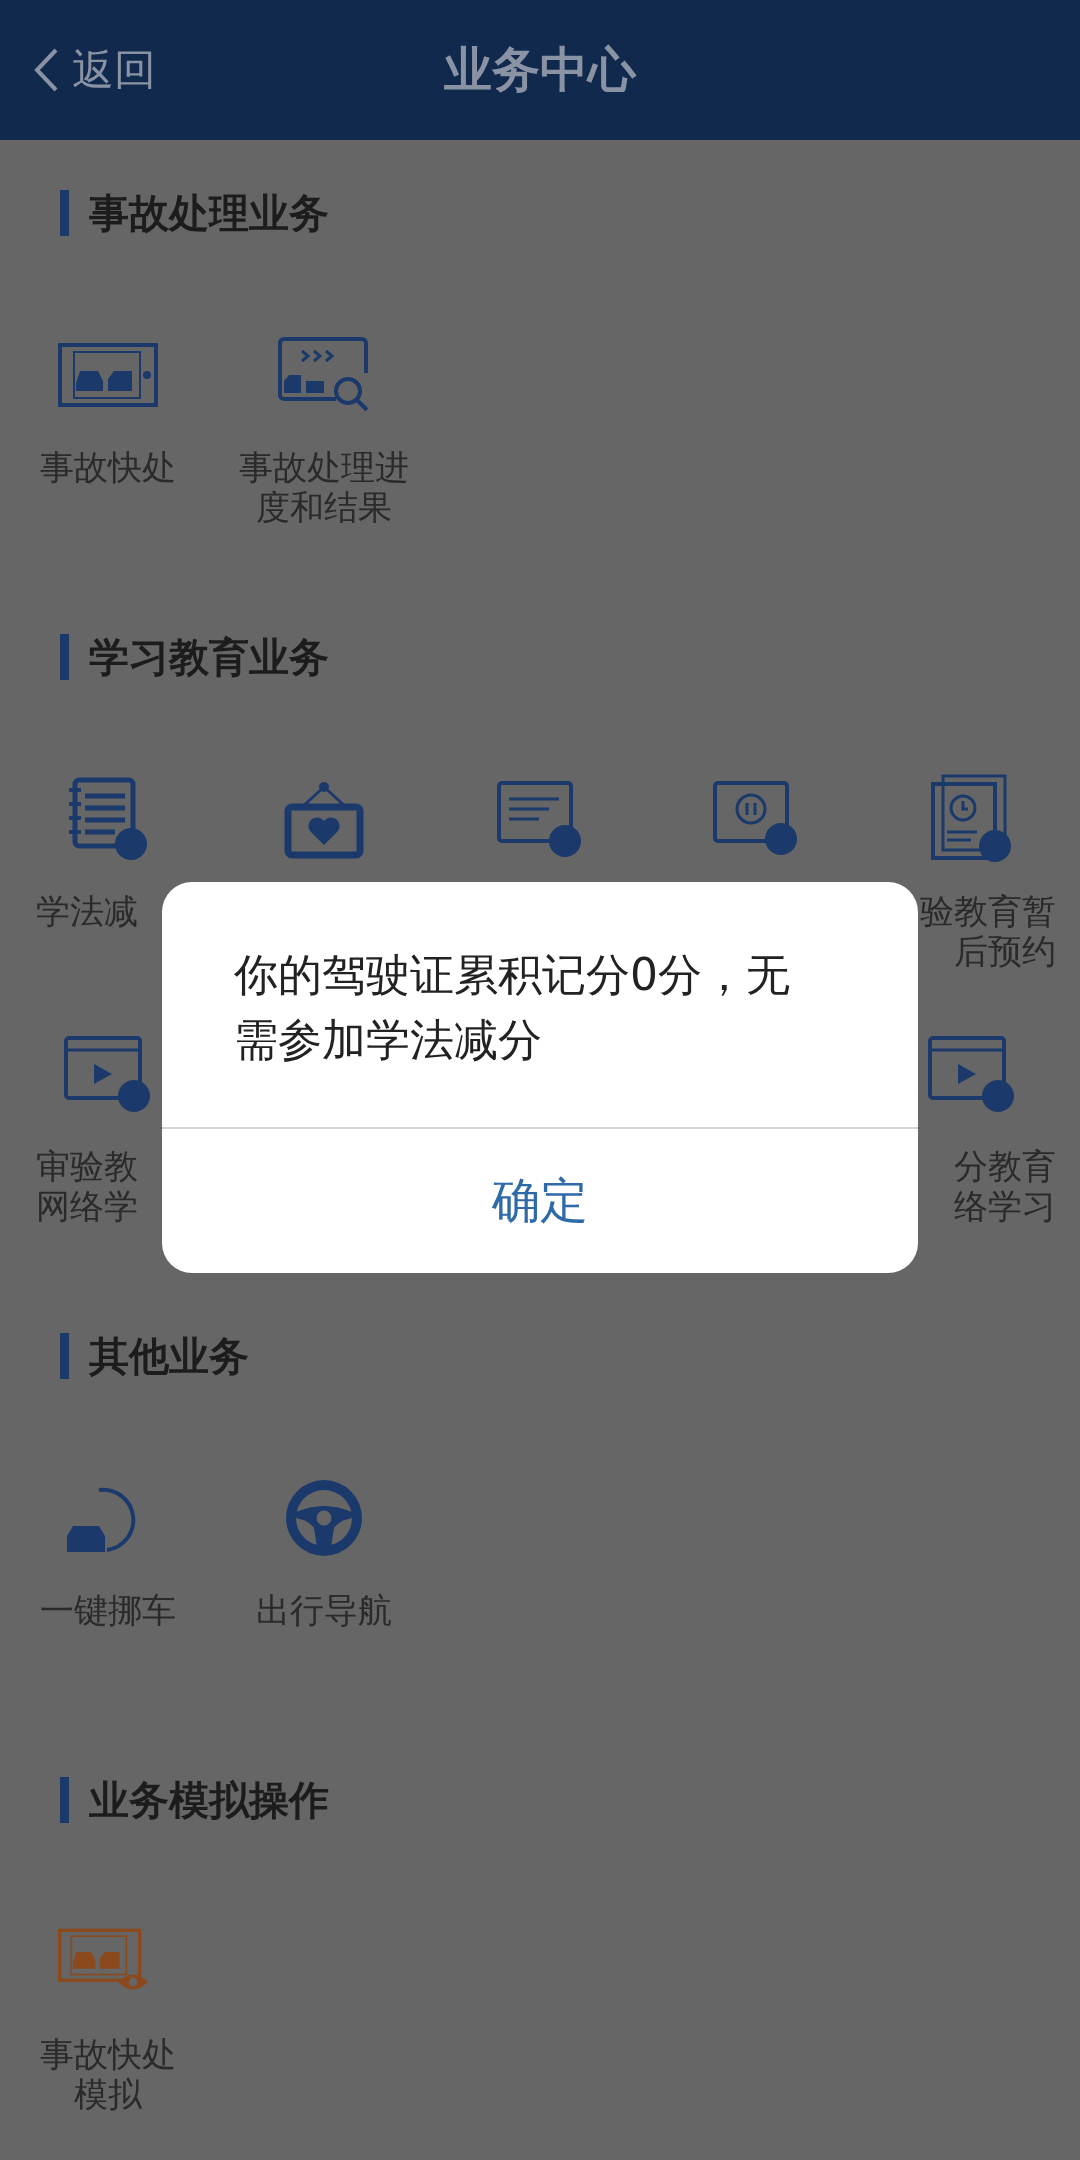 Image resolution: width=1080 pixels, height=2160 pixels. What do you see at coordinates (512, 1007) in the screenshot?
I see `dialog-message: 你的驾驶证累积记分0分，无需参加学法减分` at bounding box center [512, 1007].